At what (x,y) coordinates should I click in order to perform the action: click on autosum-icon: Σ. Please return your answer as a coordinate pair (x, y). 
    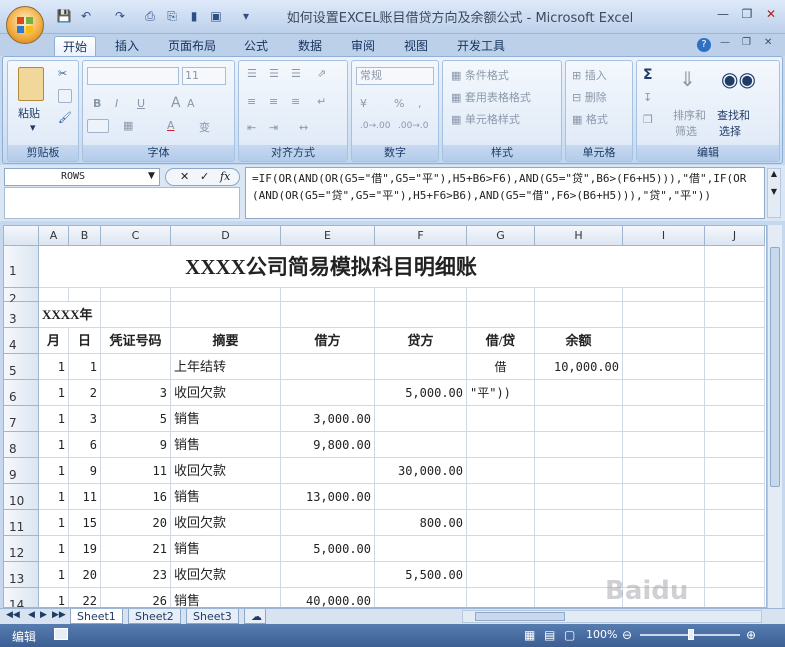
    Looking at the image, I should click on (648, 75).